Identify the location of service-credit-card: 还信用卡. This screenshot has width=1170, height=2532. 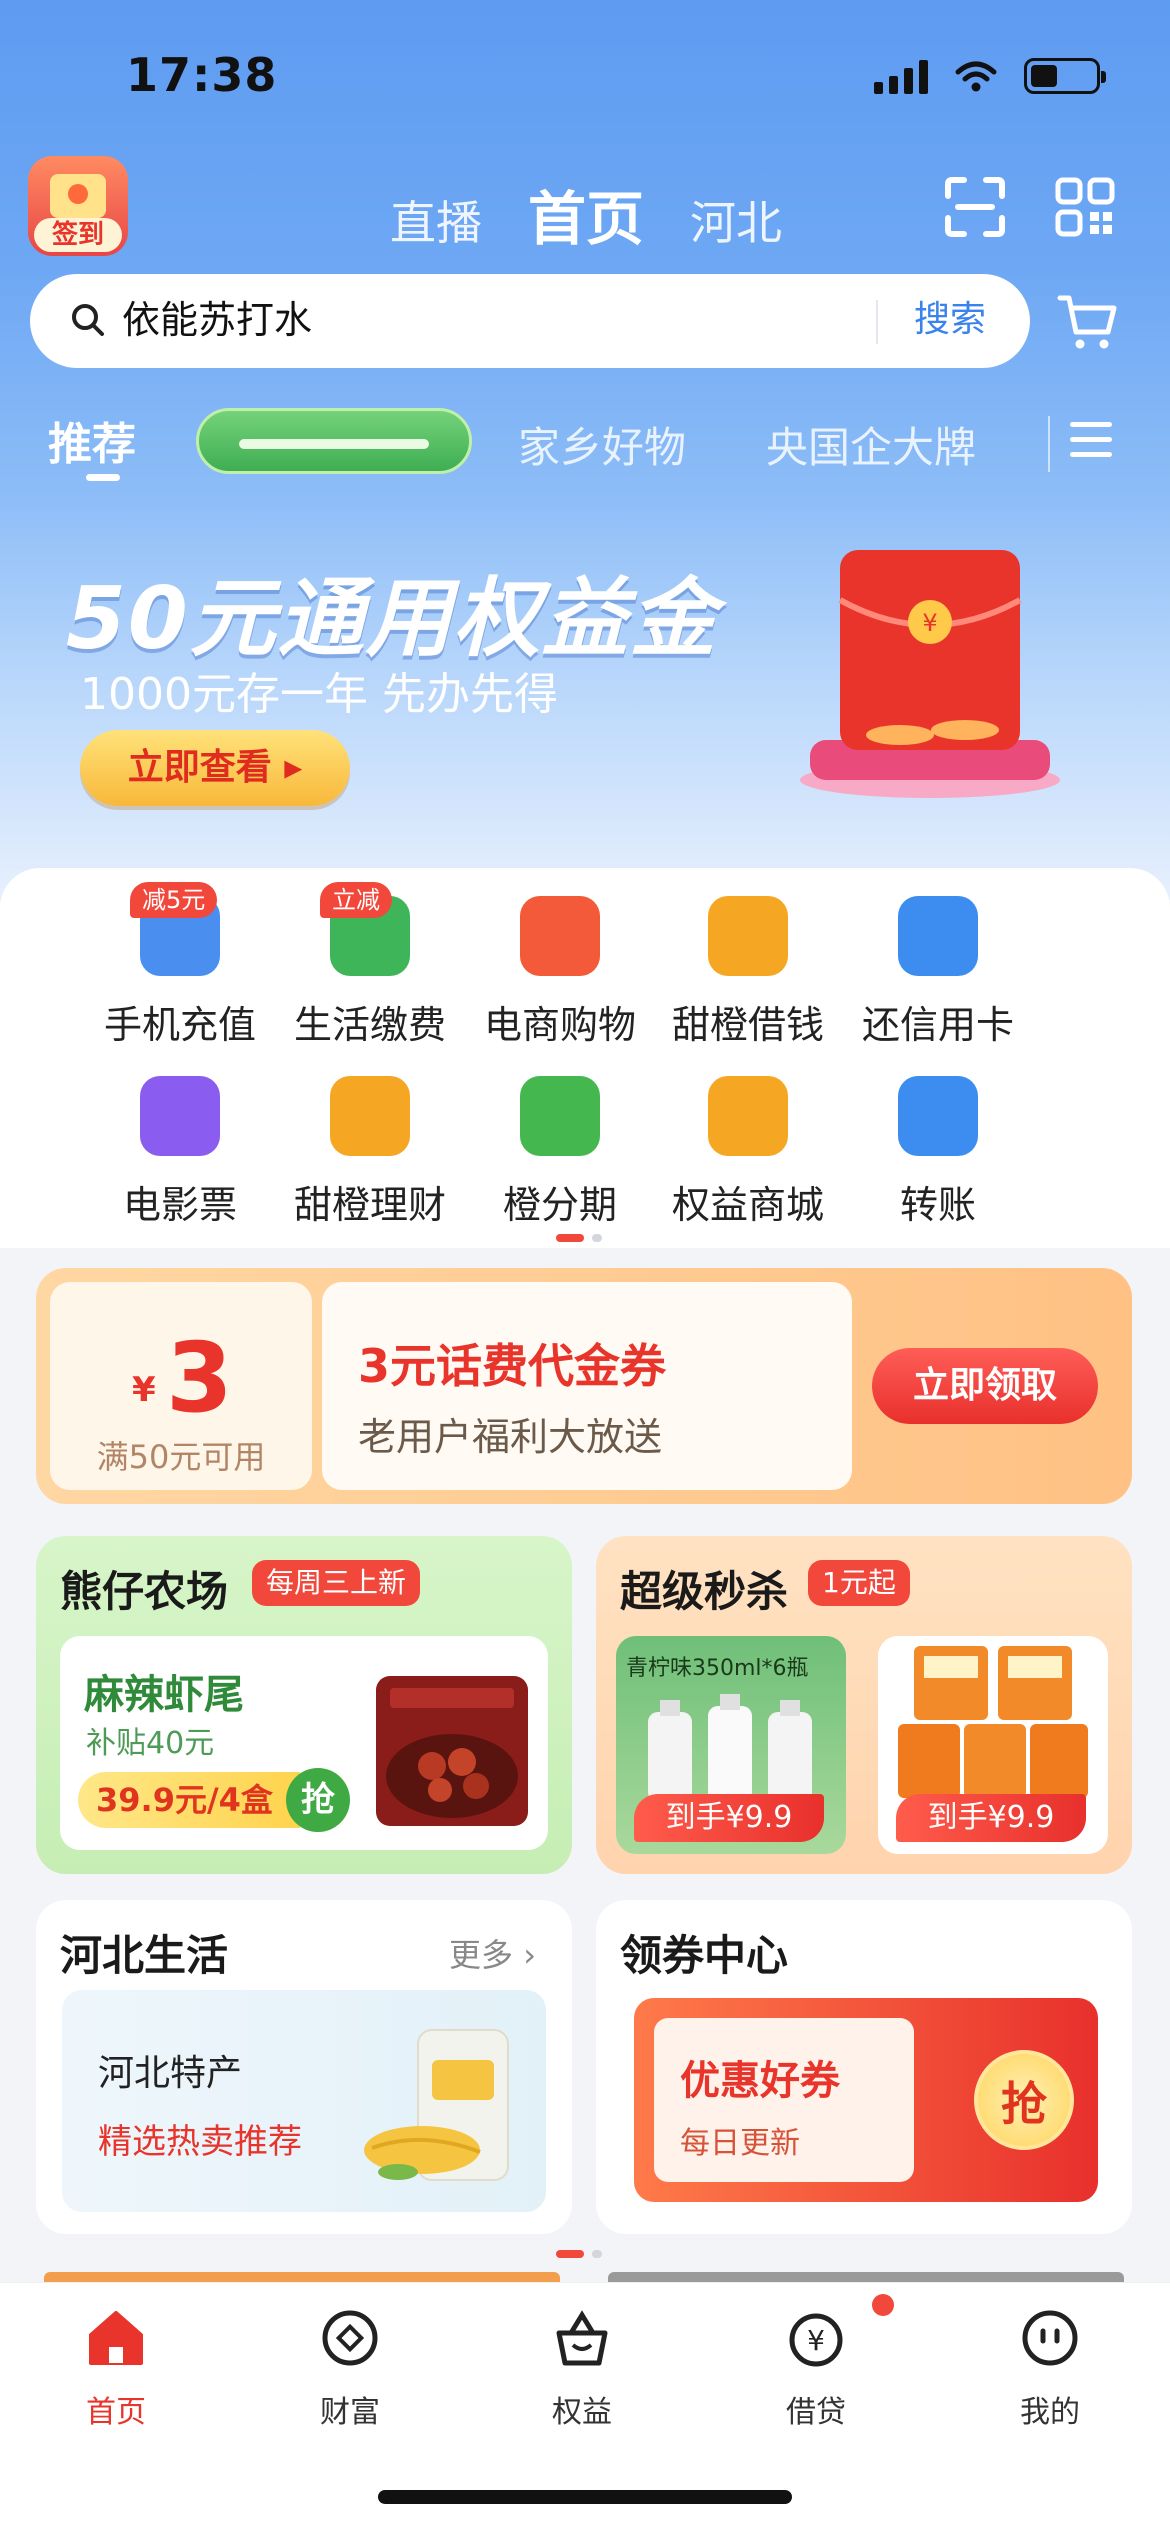
(938, 972).